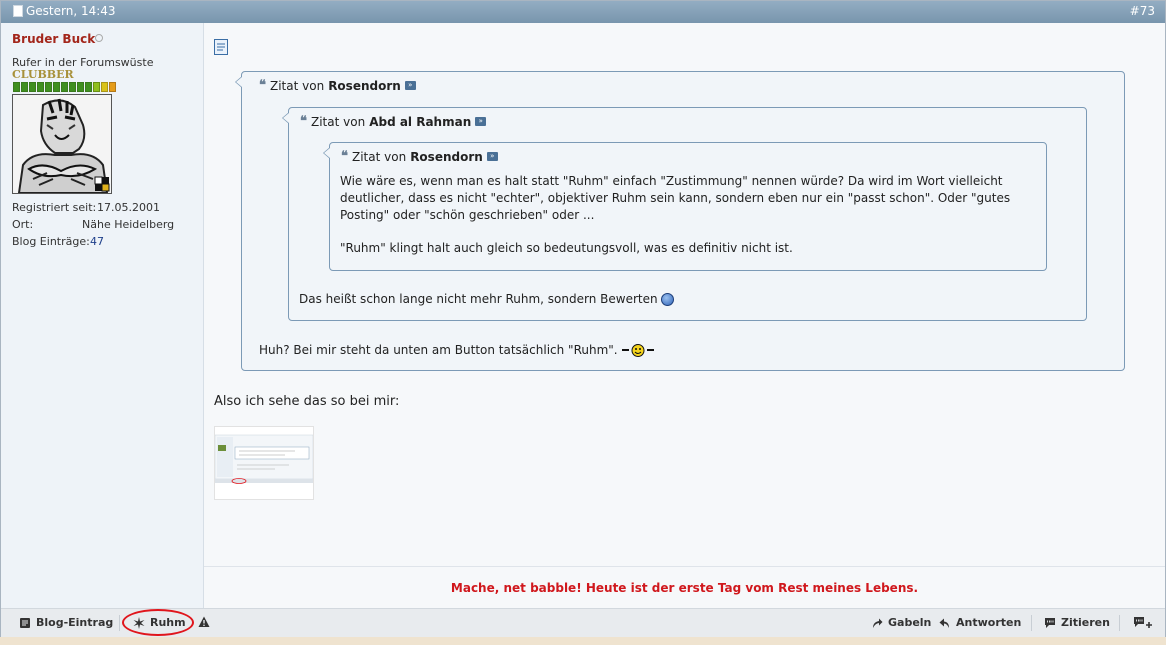  Describe the element at coordinates (307, 401) in the screenshot. I see `post-body-text: Also ich sehe das so bei mir:` at that location.